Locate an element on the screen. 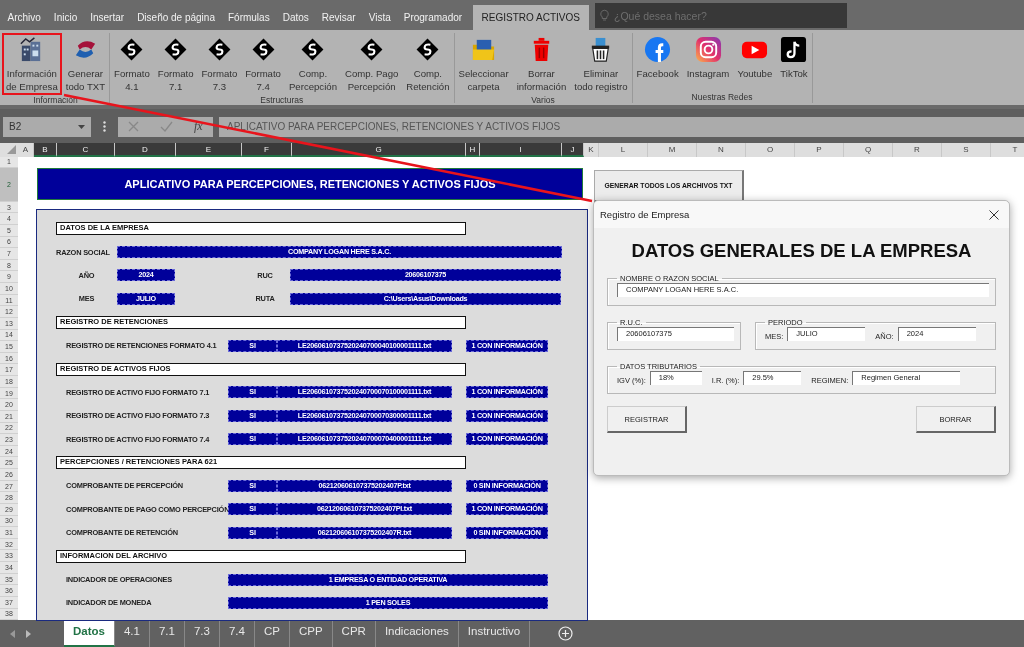 Image resolution: width=1024 pixels, height=647 pixels. ribbon-tab: Diseño de página is located at coordinates (176, 17).